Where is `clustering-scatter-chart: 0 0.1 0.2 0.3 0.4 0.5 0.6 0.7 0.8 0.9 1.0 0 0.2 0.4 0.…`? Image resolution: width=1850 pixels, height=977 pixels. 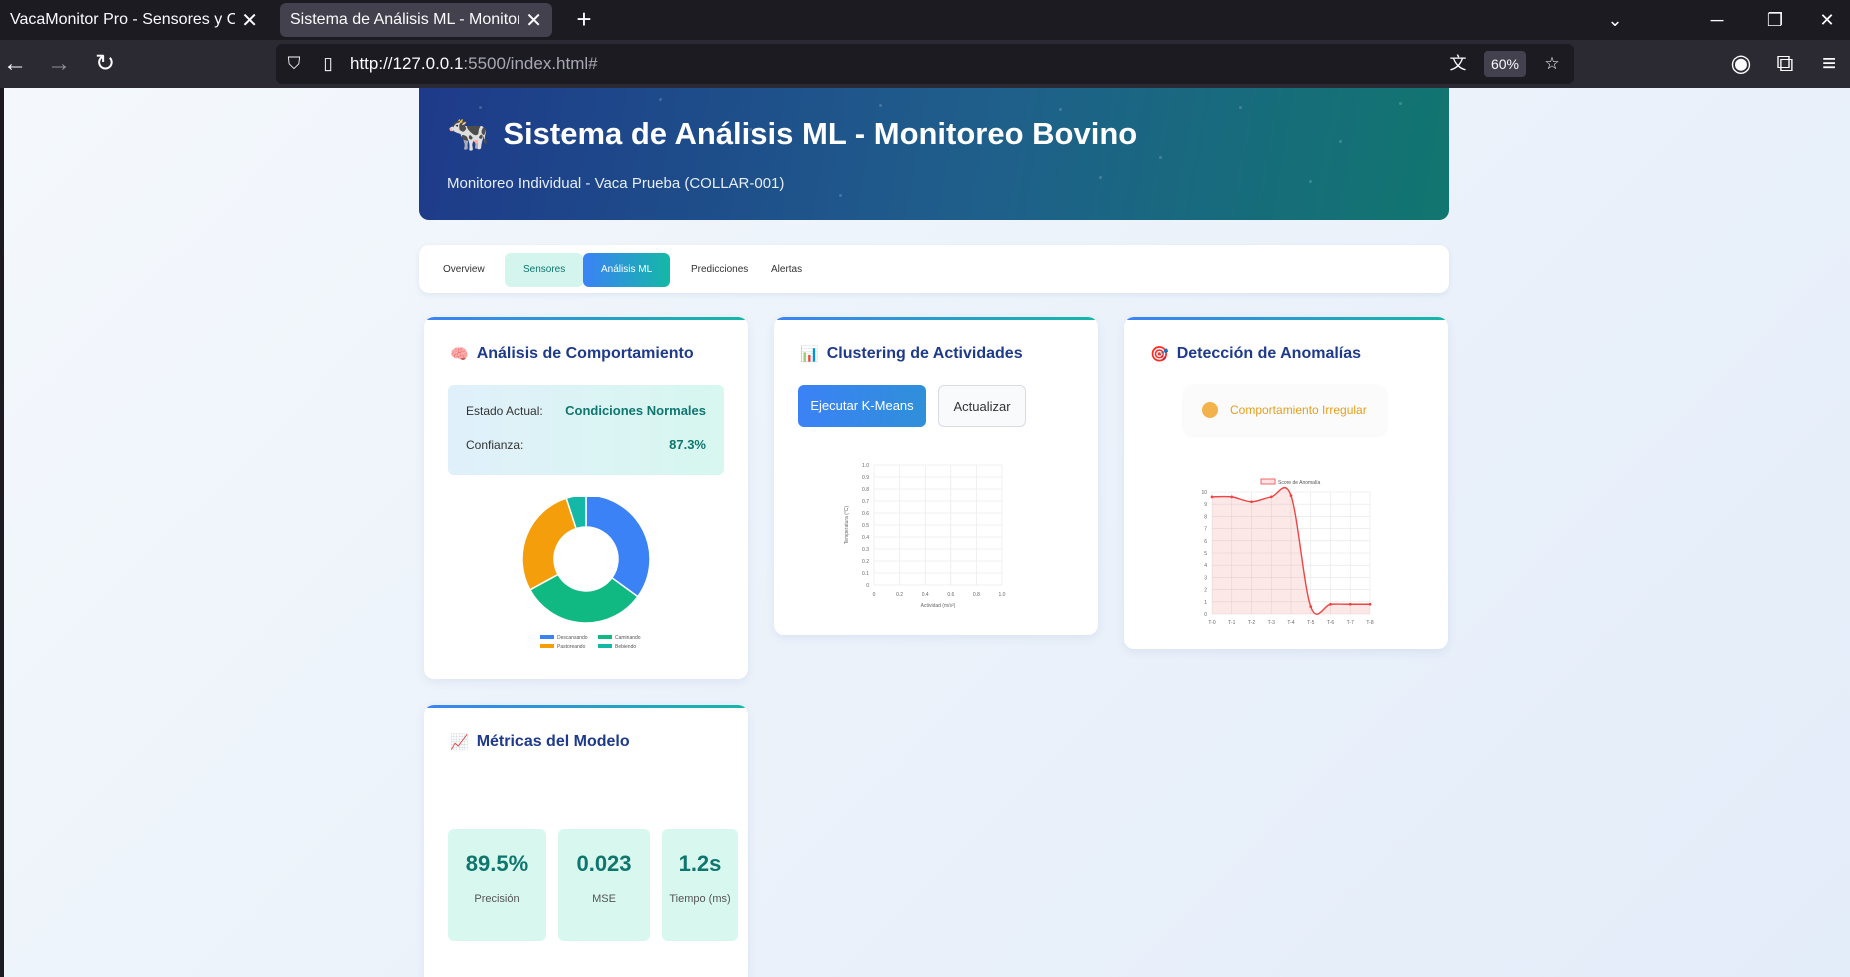 clustering-scatter-chart: 0 0.1 0.2 0.3 0.4 0.5 0.6 0.7 0.8 0.9 1.0 0 0.2 0.4 0.… is located at coordinates (925, 536).